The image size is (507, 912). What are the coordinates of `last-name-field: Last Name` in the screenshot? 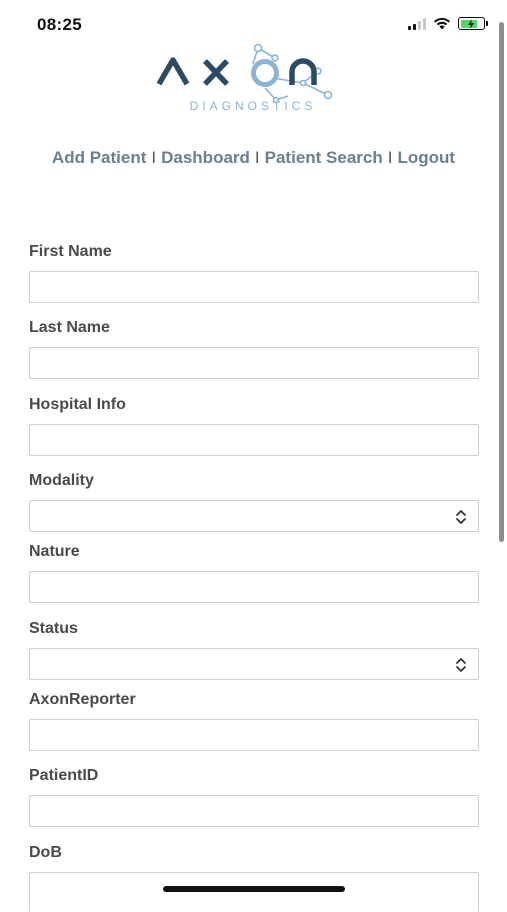 It's located at (254, 348).